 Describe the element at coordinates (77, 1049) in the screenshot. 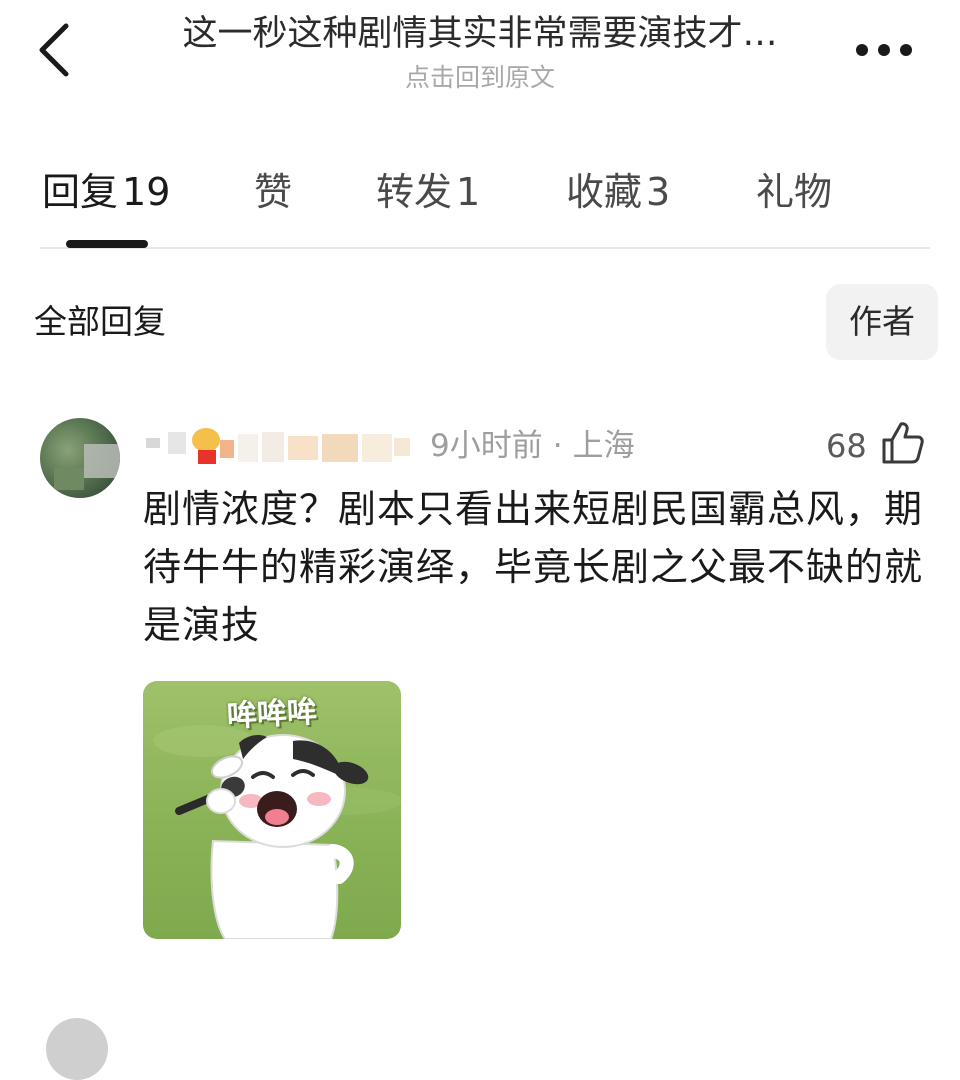

I see `next-comment-avatar` at that location.